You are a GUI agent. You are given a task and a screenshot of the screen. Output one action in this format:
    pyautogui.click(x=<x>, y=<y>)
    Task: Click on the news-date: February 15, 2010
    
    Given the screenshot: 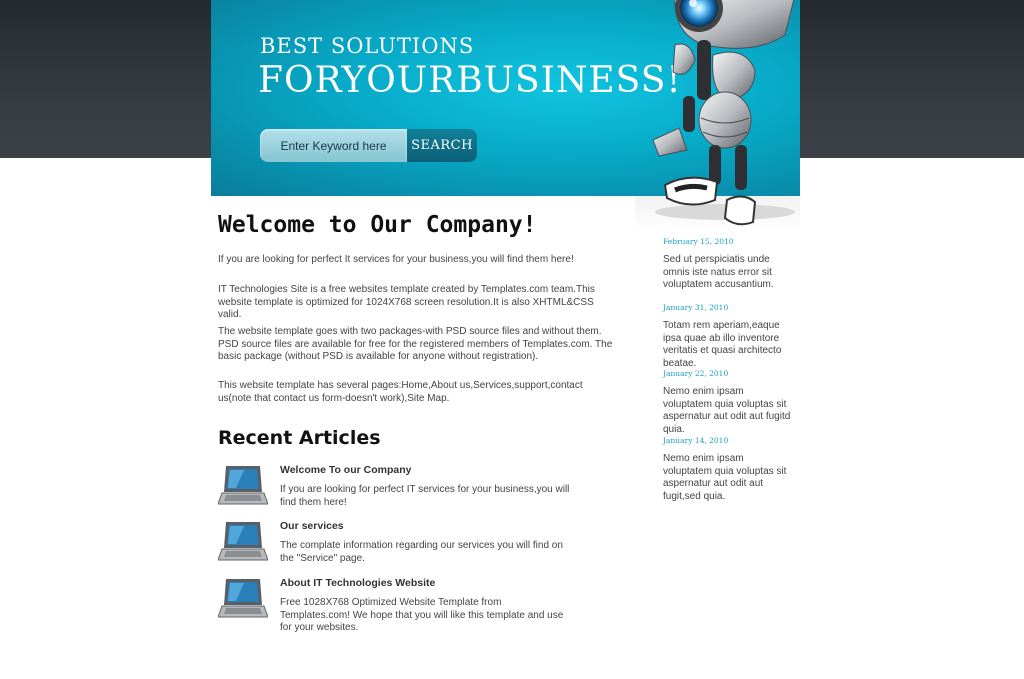 What is the action you would take?
    pyautogui.click(x=729, y=242)
    